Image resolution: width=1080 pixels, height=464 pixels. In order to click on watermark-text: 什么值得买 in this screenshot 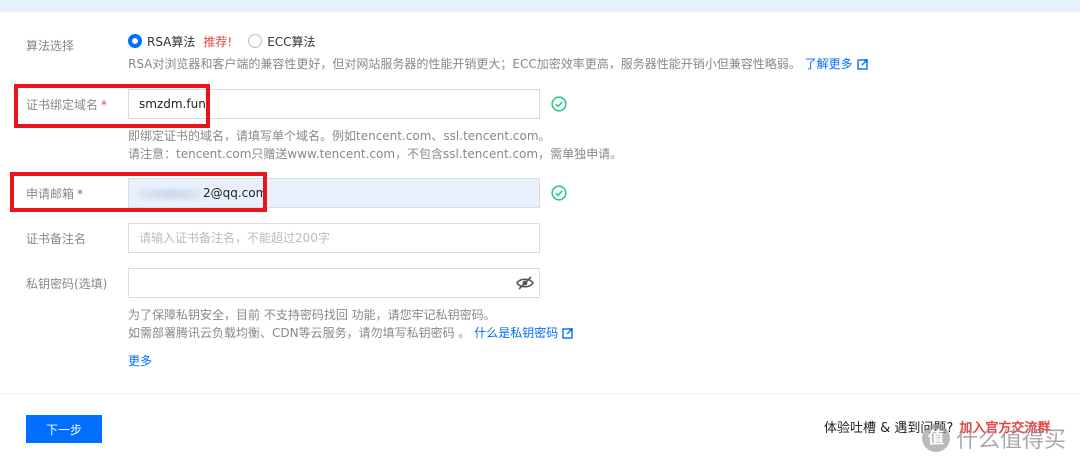, I will do `click(1010, 440)`.